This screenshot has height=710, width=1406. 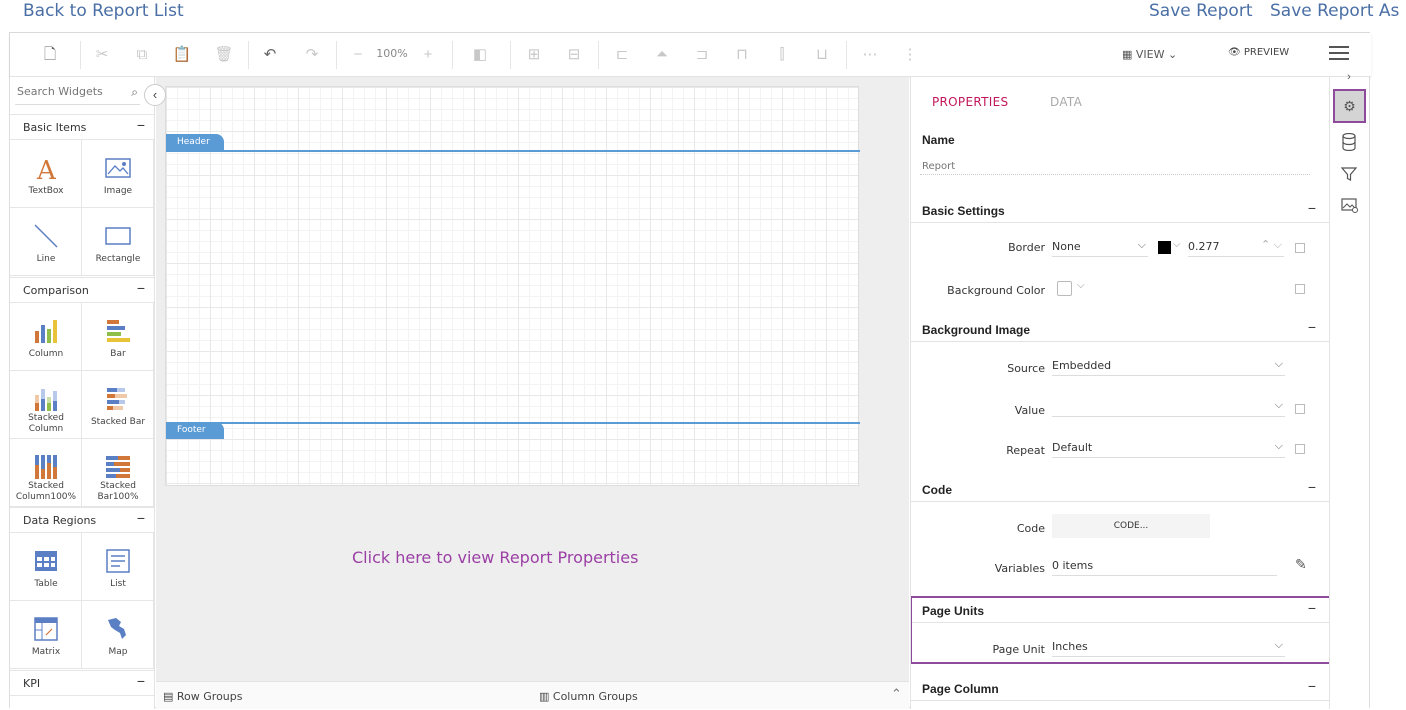 What do you see at coordinates (896, 694) in the screenshot?
I see `expand-up-icon: ⌃` at bounding box center [896, 694].